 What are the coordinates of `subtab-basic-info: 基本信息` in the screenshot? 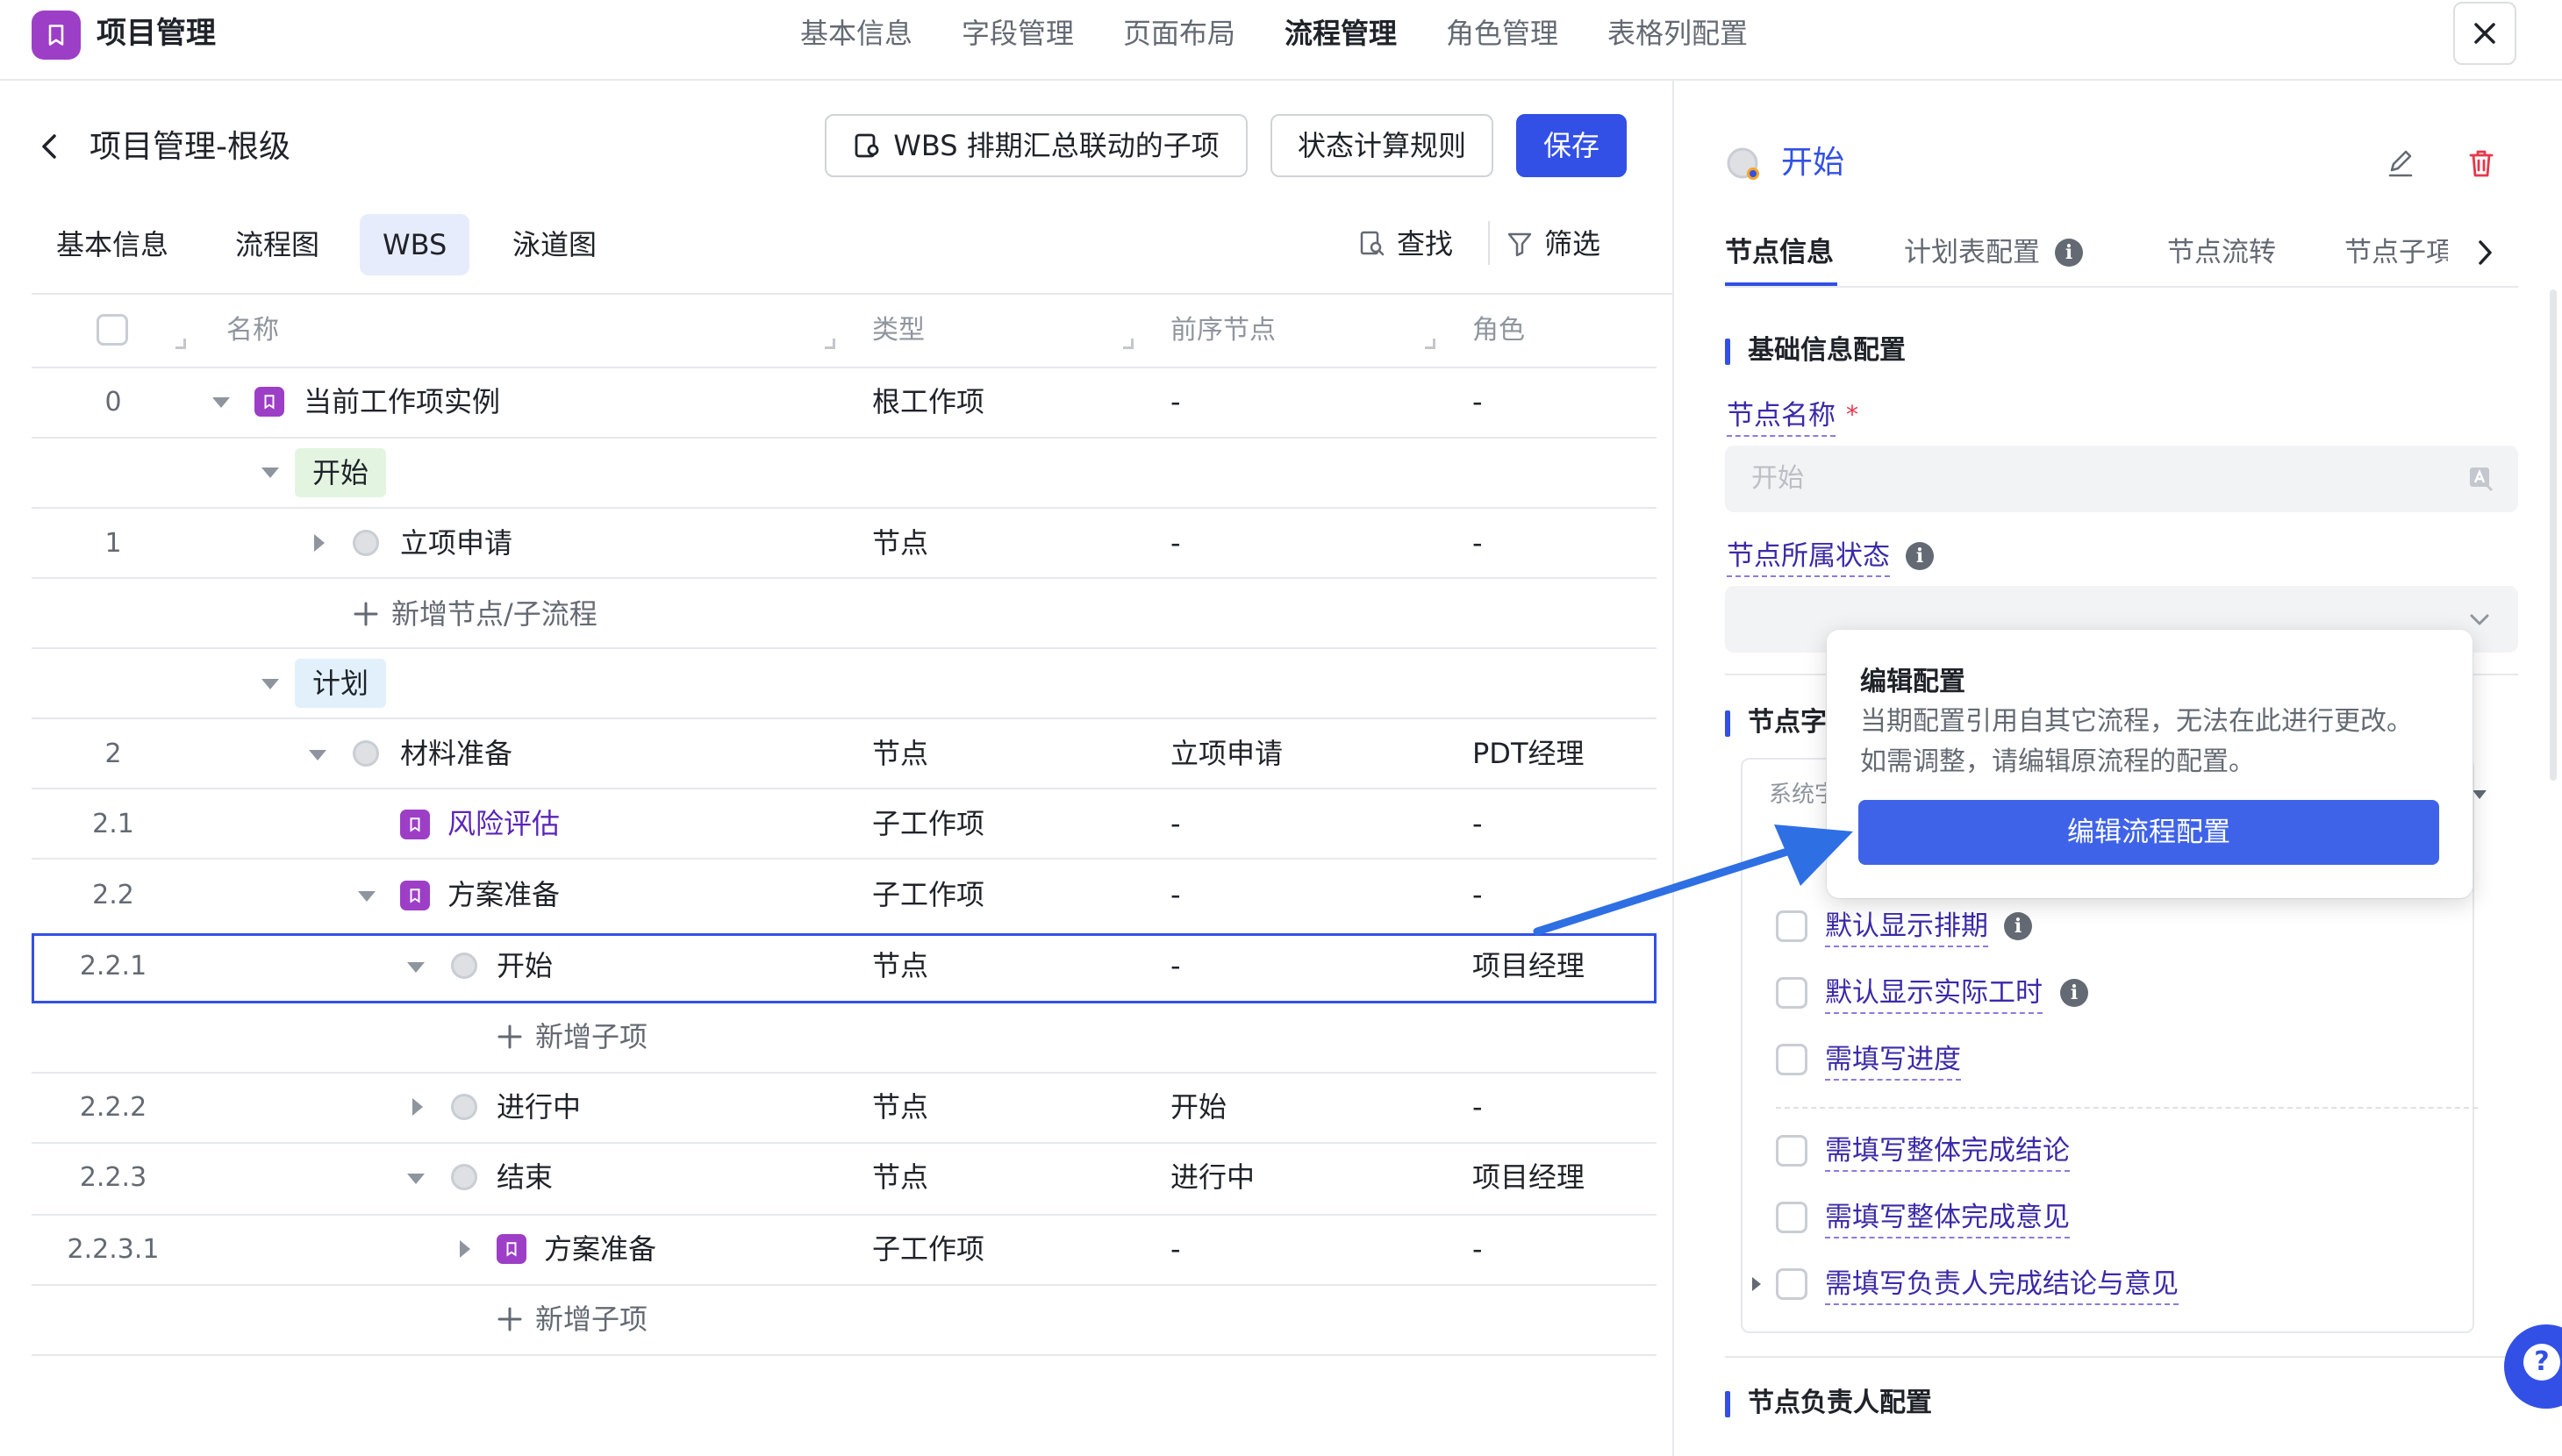 It's located at (112, 244).